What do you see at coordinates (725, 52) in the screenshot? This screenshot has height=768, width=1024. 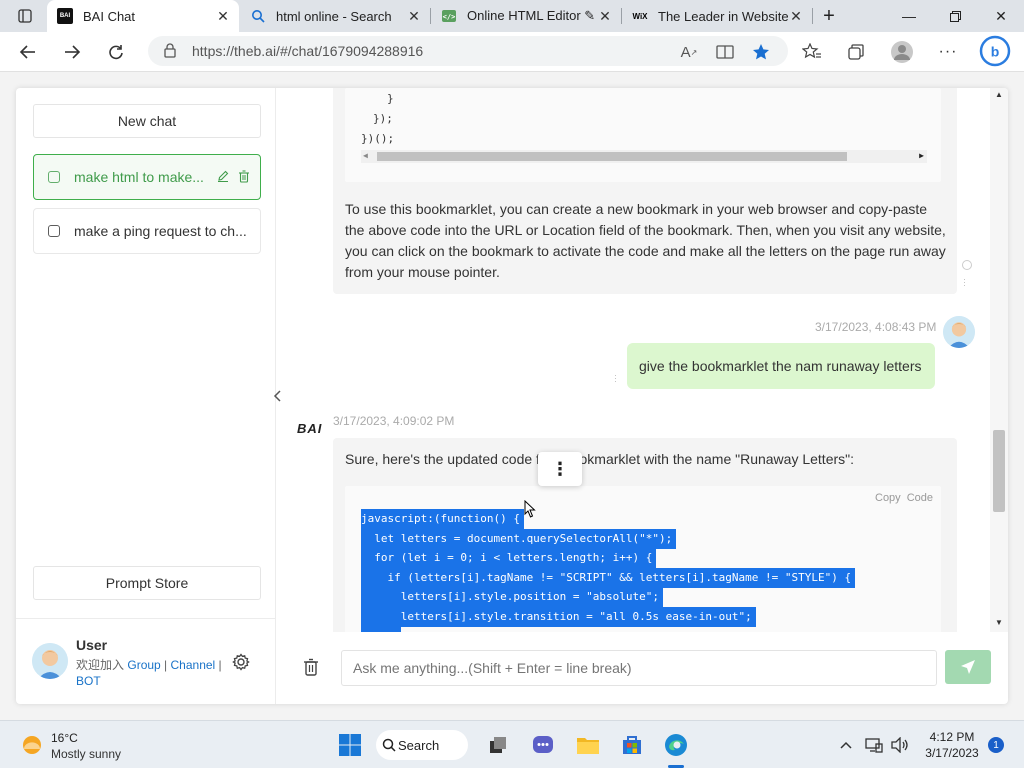 I see `immersive-reader-icon` at bounding box center [725, 52].